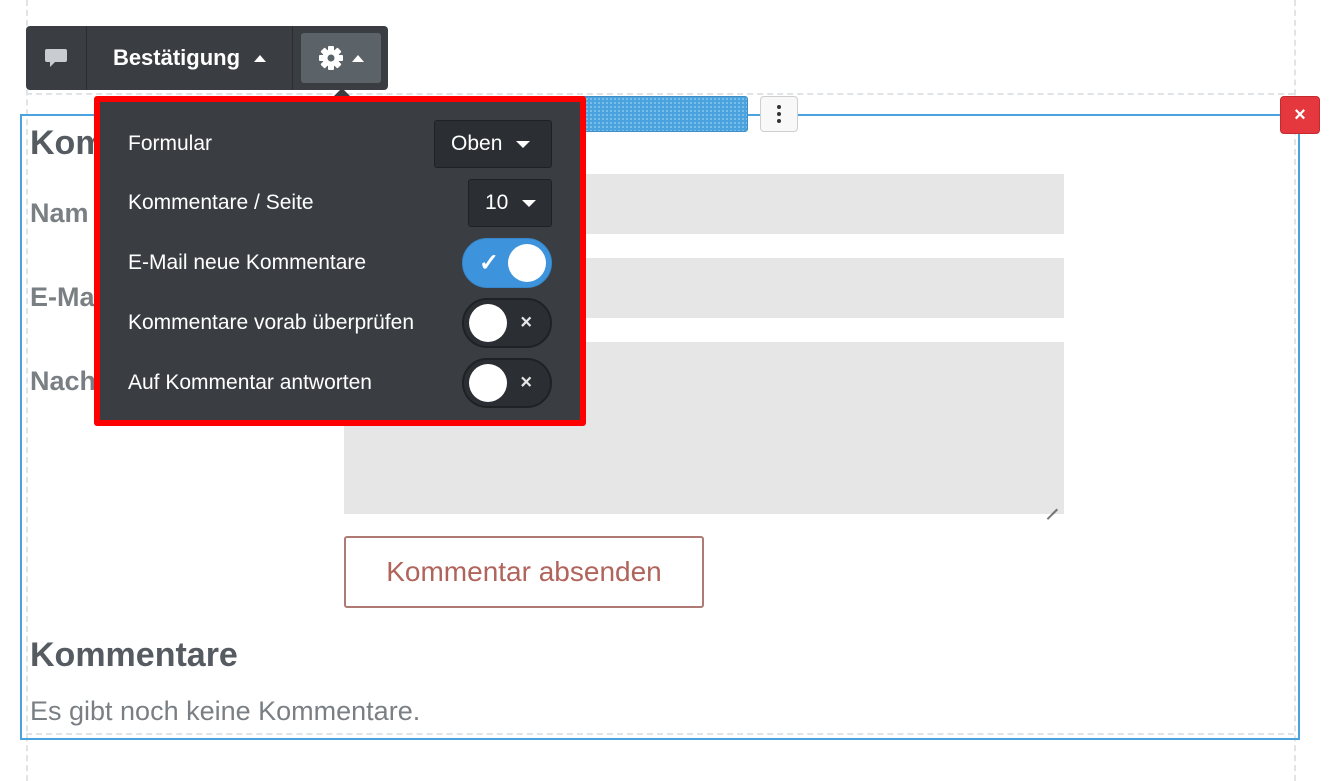 This screenshot has width=1342, height=781. What do you see at coordinates (134, 655) in the screenshot?
I see `comments-heading: Kommentare` at bounding box center [134, 655].